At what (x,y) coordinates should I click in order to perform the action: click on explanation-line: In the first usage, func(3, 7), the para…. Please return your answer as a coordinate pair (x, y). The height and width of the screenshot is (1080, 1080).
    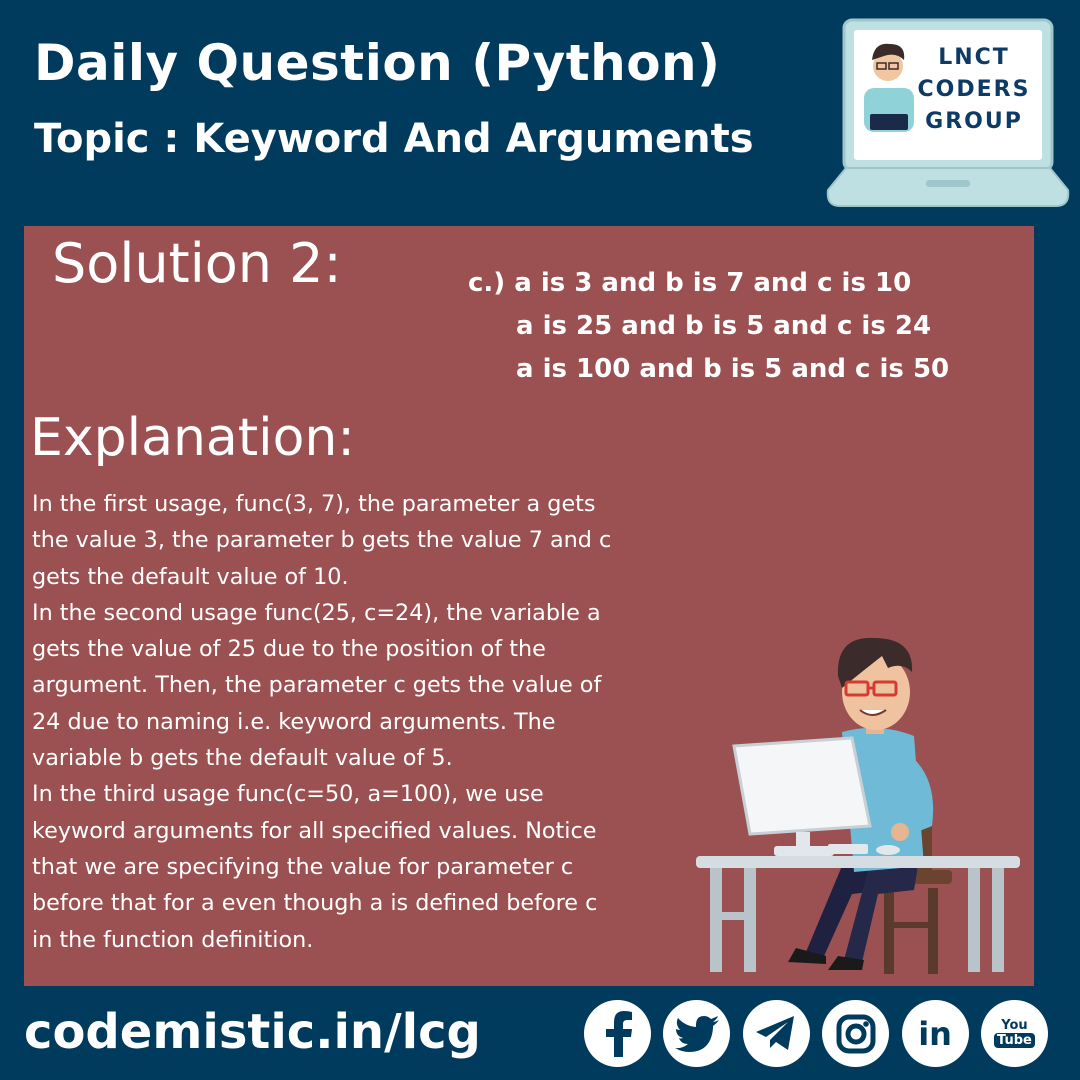
    Looking at the image, I should click on (314, 504).